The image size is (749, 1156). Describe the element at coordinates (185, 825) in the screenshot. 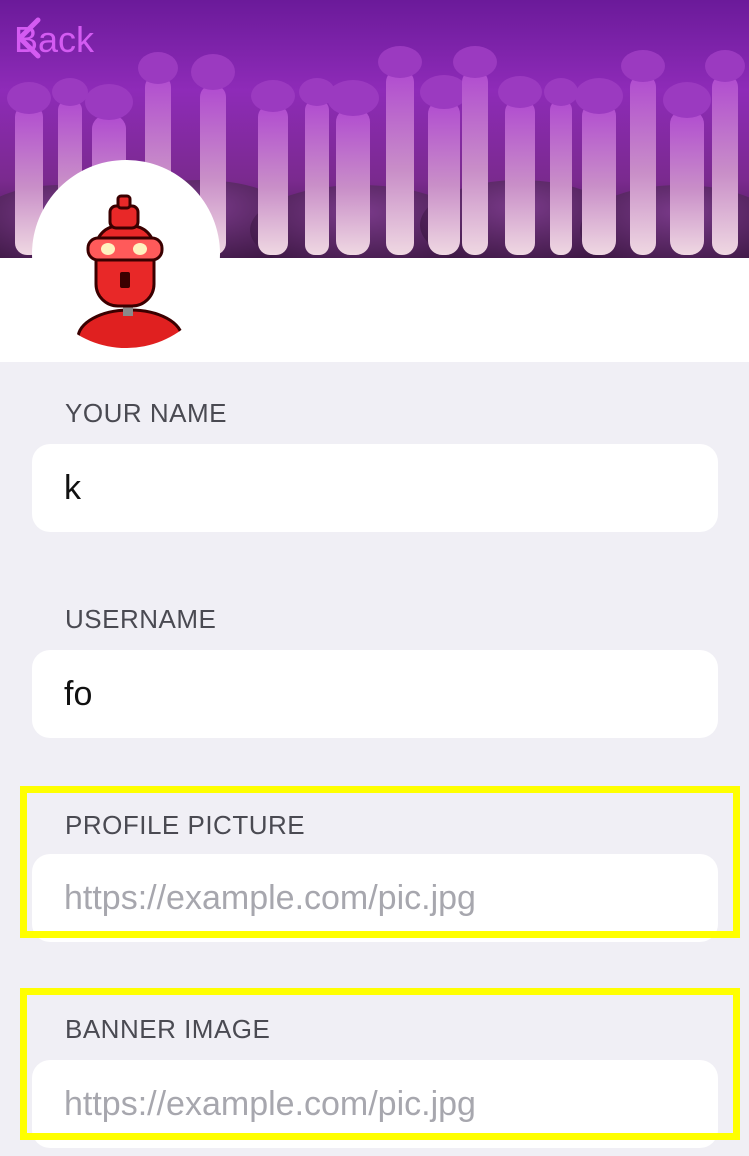

I see `profile-picture-label: PROFILE PICTURE` at that location.